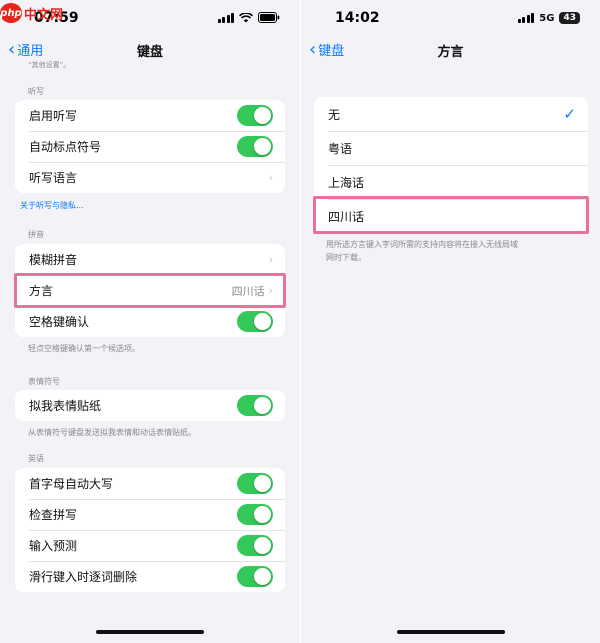 This screenshot has height=643, width=600. Describe the element at coordinates (44, 15) in the screenshot. I see `watermark-text: 中文网` at that location.